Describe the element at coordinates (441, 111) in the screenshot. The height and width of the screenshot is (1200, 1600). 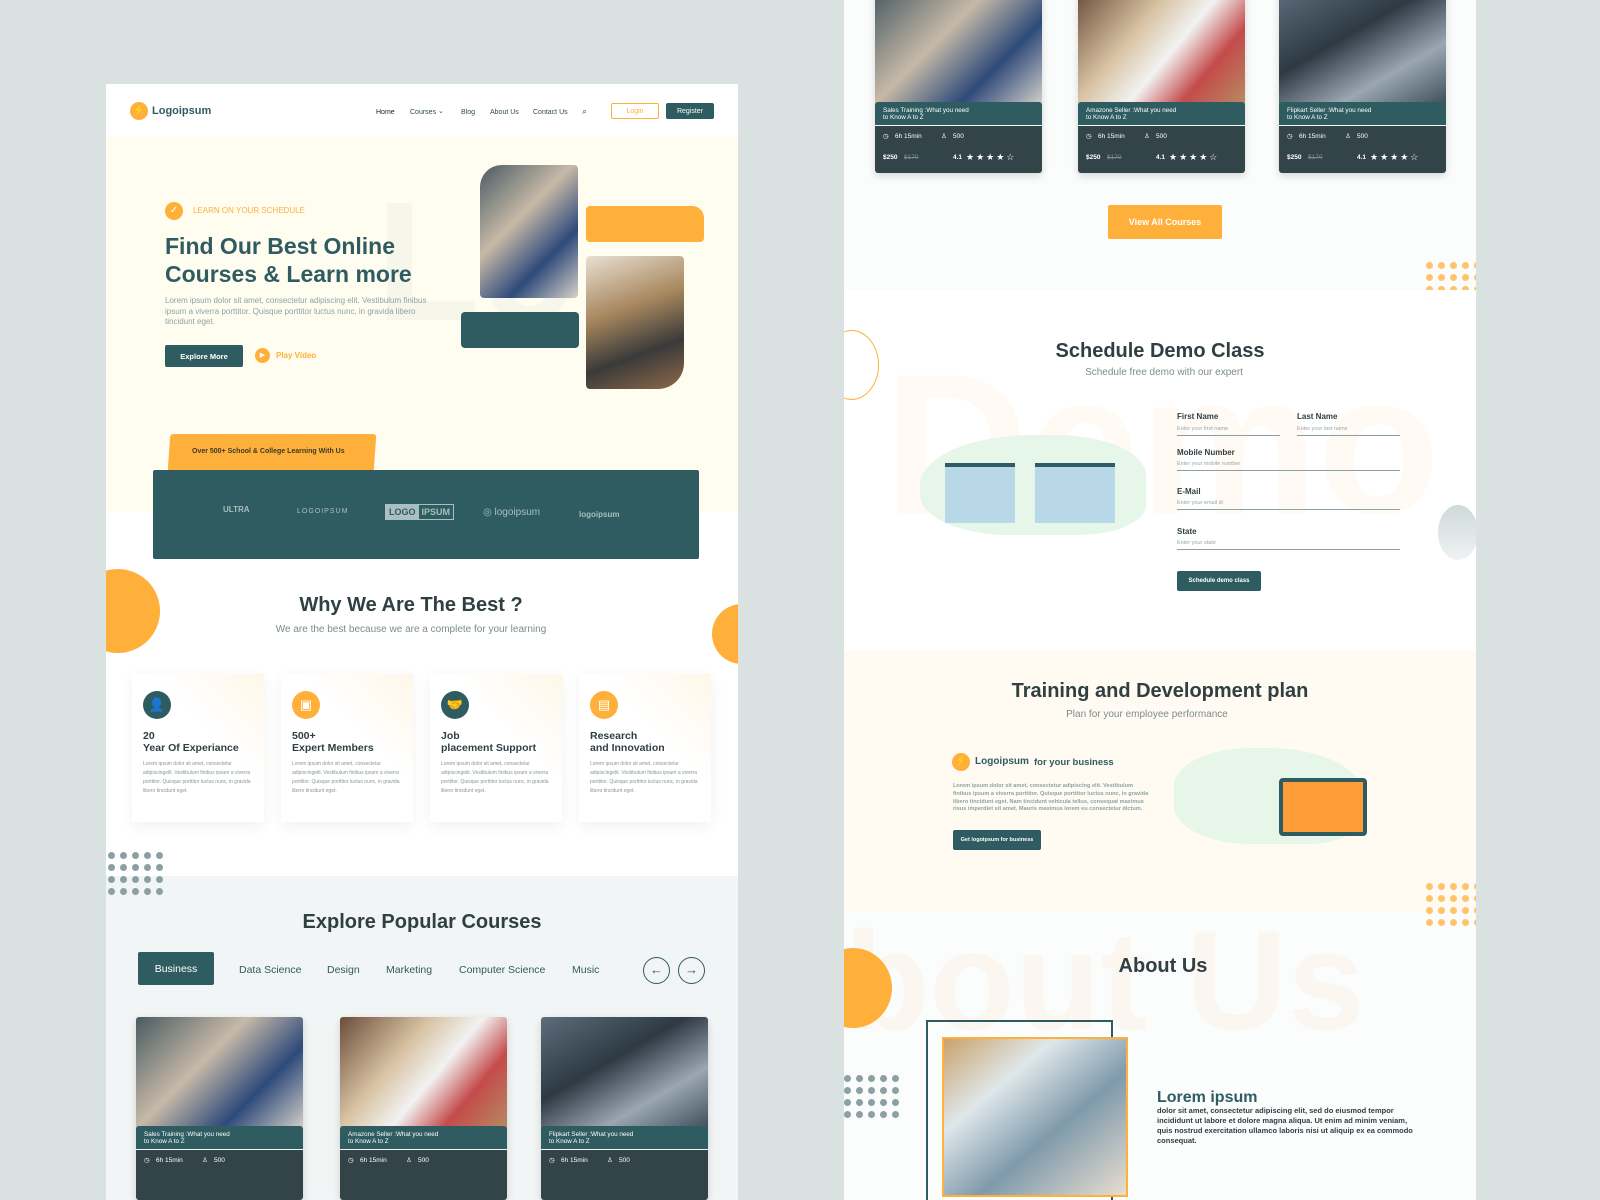
I see `chevron-down-icon: ⌄` at that location.